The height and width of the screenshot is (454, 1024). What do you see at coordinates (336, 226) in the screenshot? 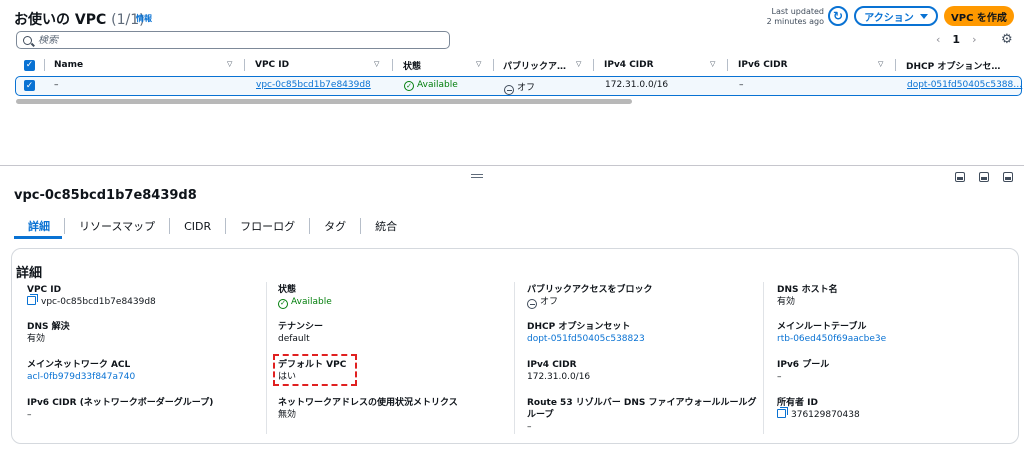
I see `tab-tags: タグ` at bounding box center [336, 226].